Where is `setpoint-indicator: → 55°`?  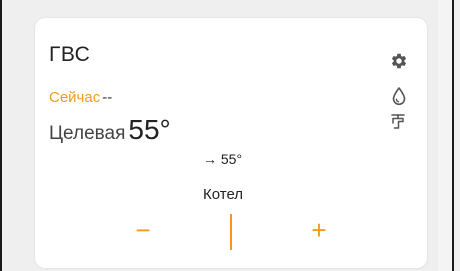
setpoint-indicator: → 55° is located at coordinates (223, 159).